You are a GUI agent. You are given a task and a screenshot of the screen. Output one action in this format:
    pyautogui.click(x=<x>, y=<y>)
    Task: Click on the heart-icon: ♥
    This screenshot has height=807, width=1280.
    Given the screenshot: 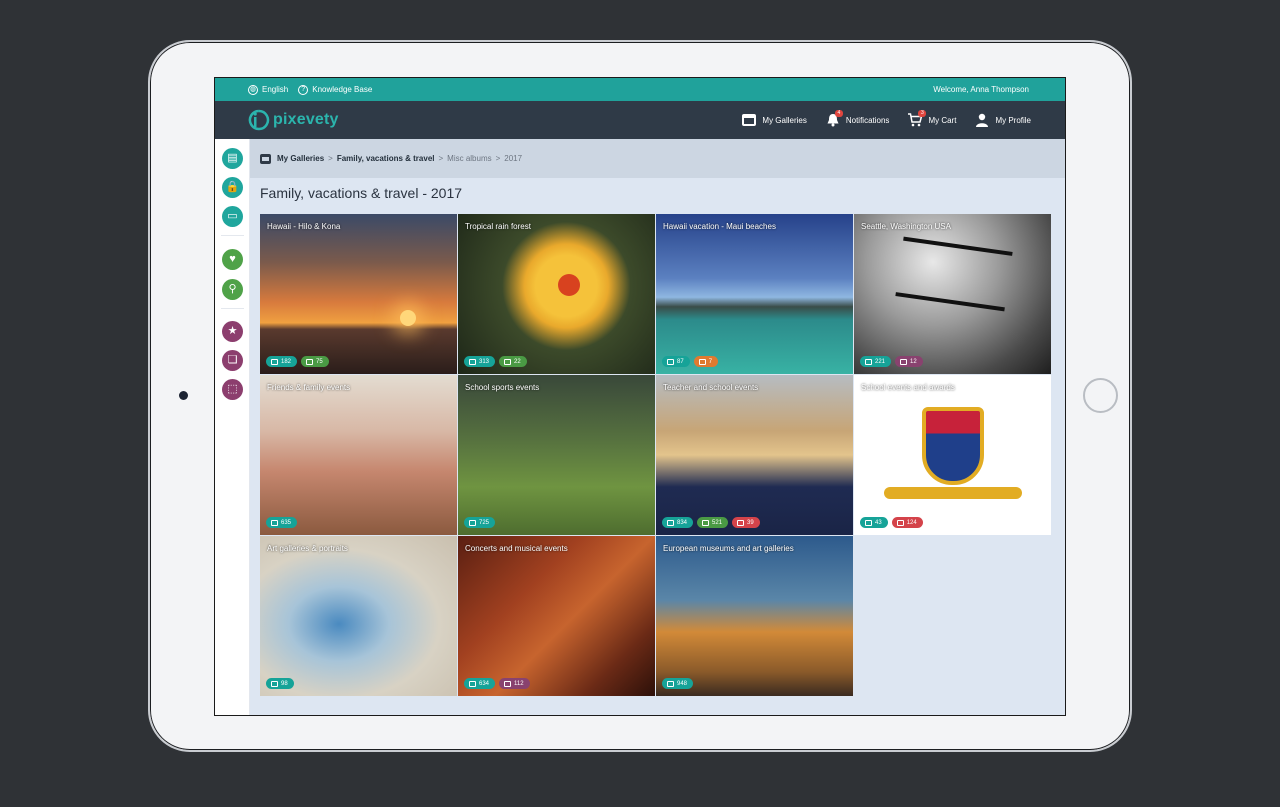 What is the action you would take?
    pyautogui.click(x=232, y=259)
    